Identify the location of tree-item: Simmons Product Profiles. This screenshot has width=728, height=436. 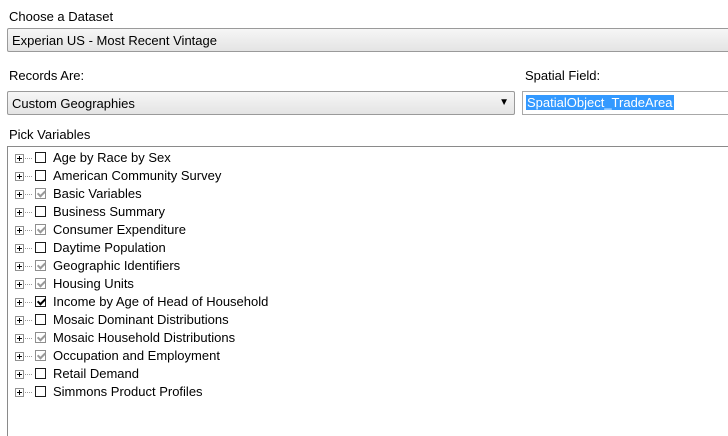
(215, 393).